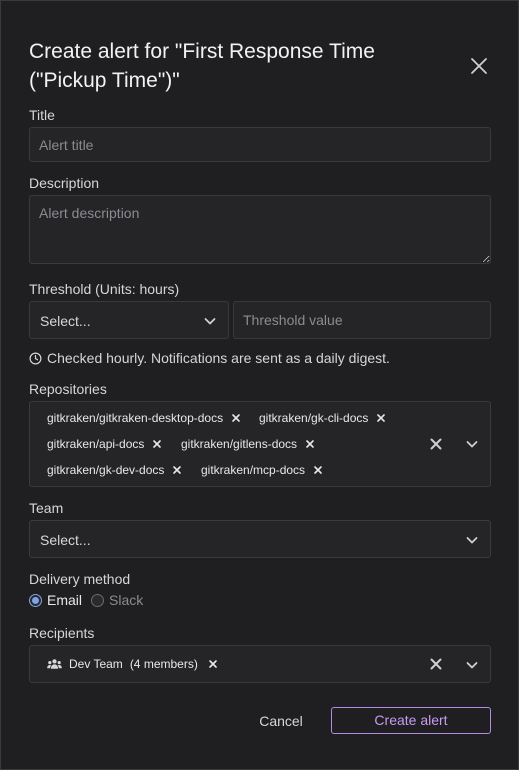  Describe the element at coordinates (314, 418) in the screenshot. I see `repository-chip-label: gitkraken/gk-cli-docs` at that location.